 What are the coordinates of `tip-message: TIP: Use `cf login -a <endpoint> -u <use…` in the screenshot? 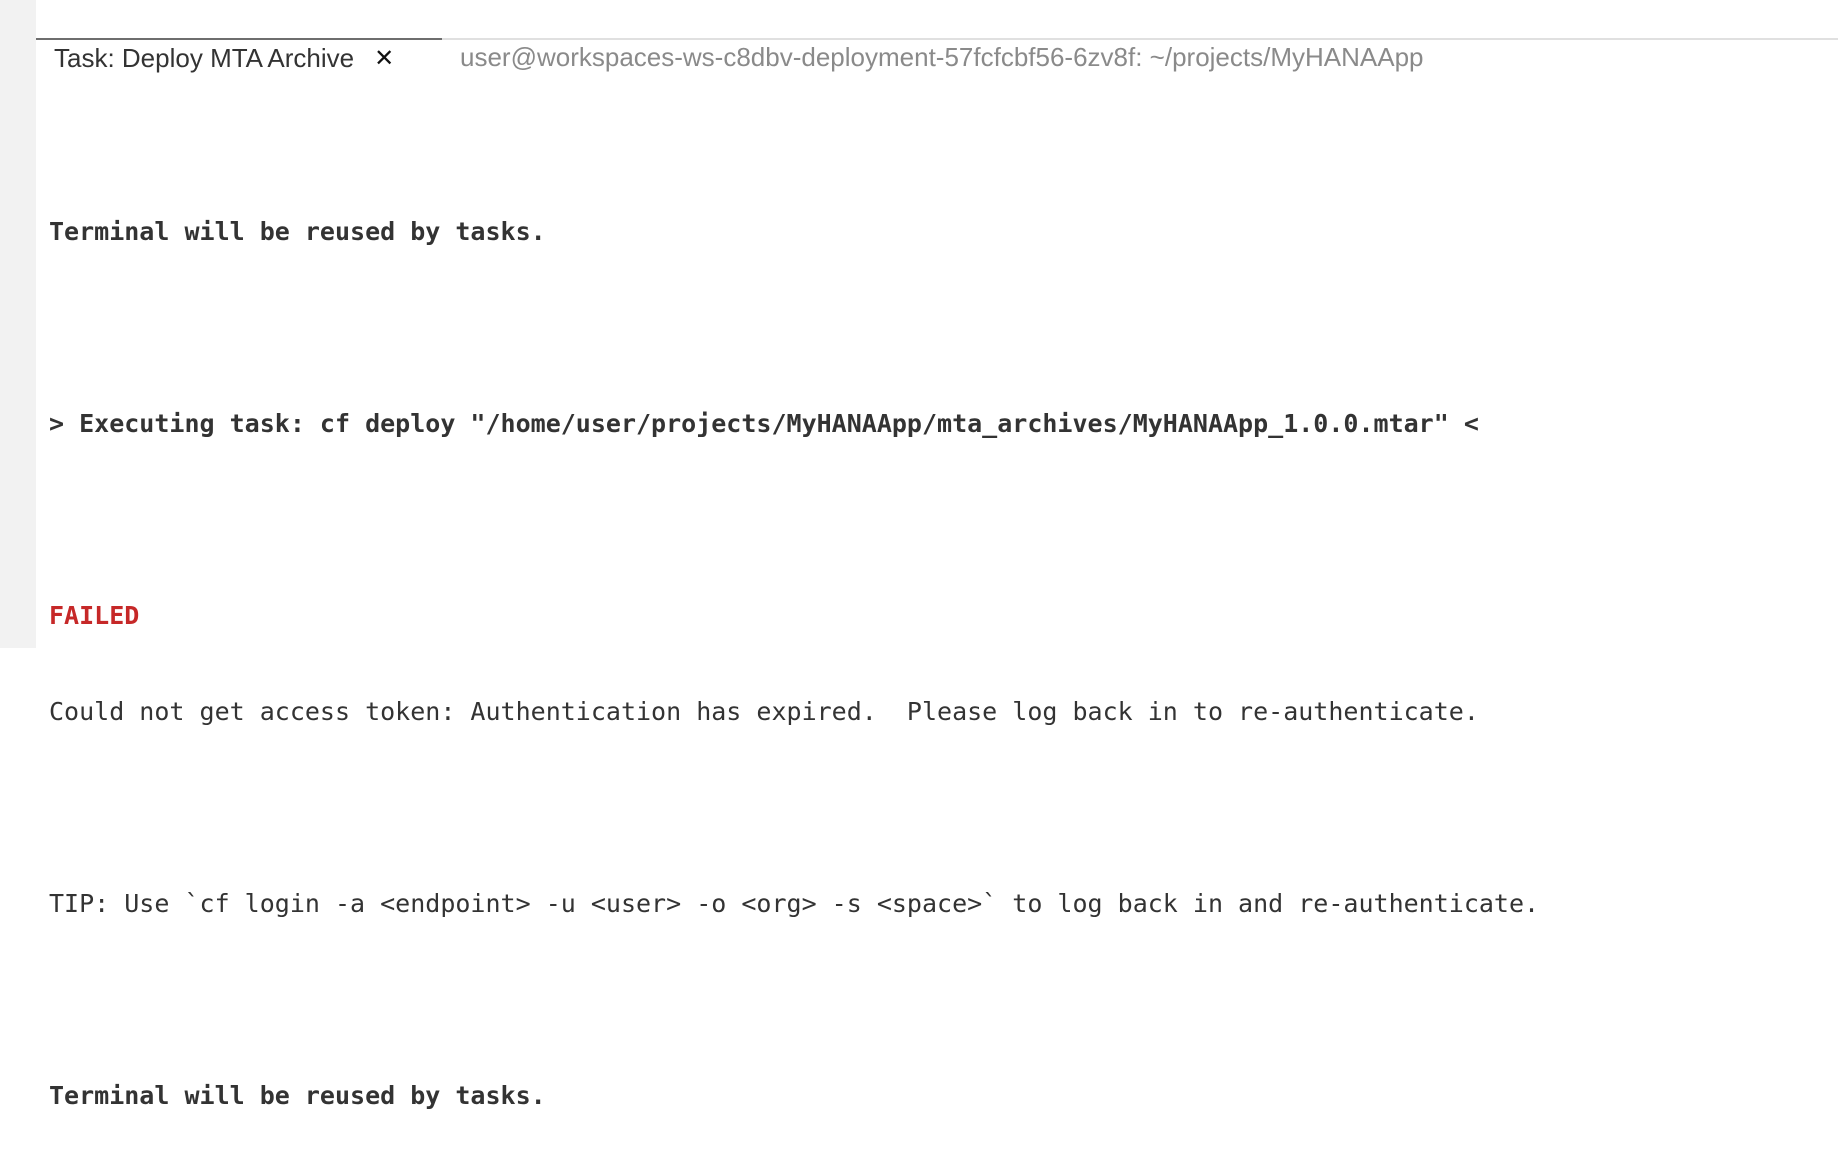 It's located at (794, 903).